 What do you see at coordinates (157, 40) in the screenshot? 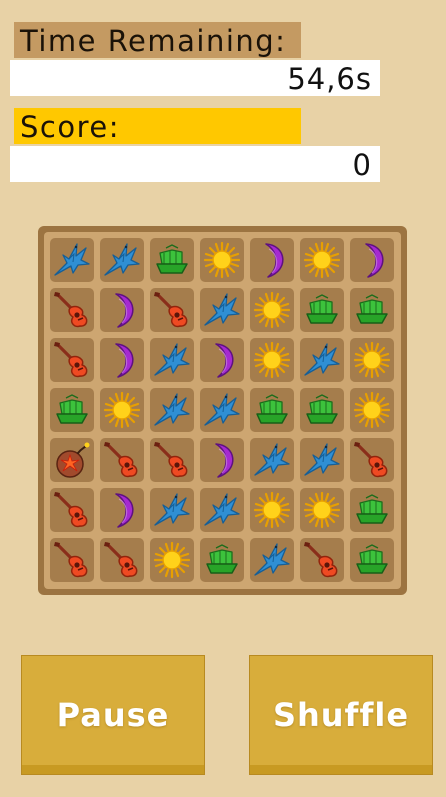
I see `time-remaining-label: Time Remaining:` at bounding box center [157, 40].